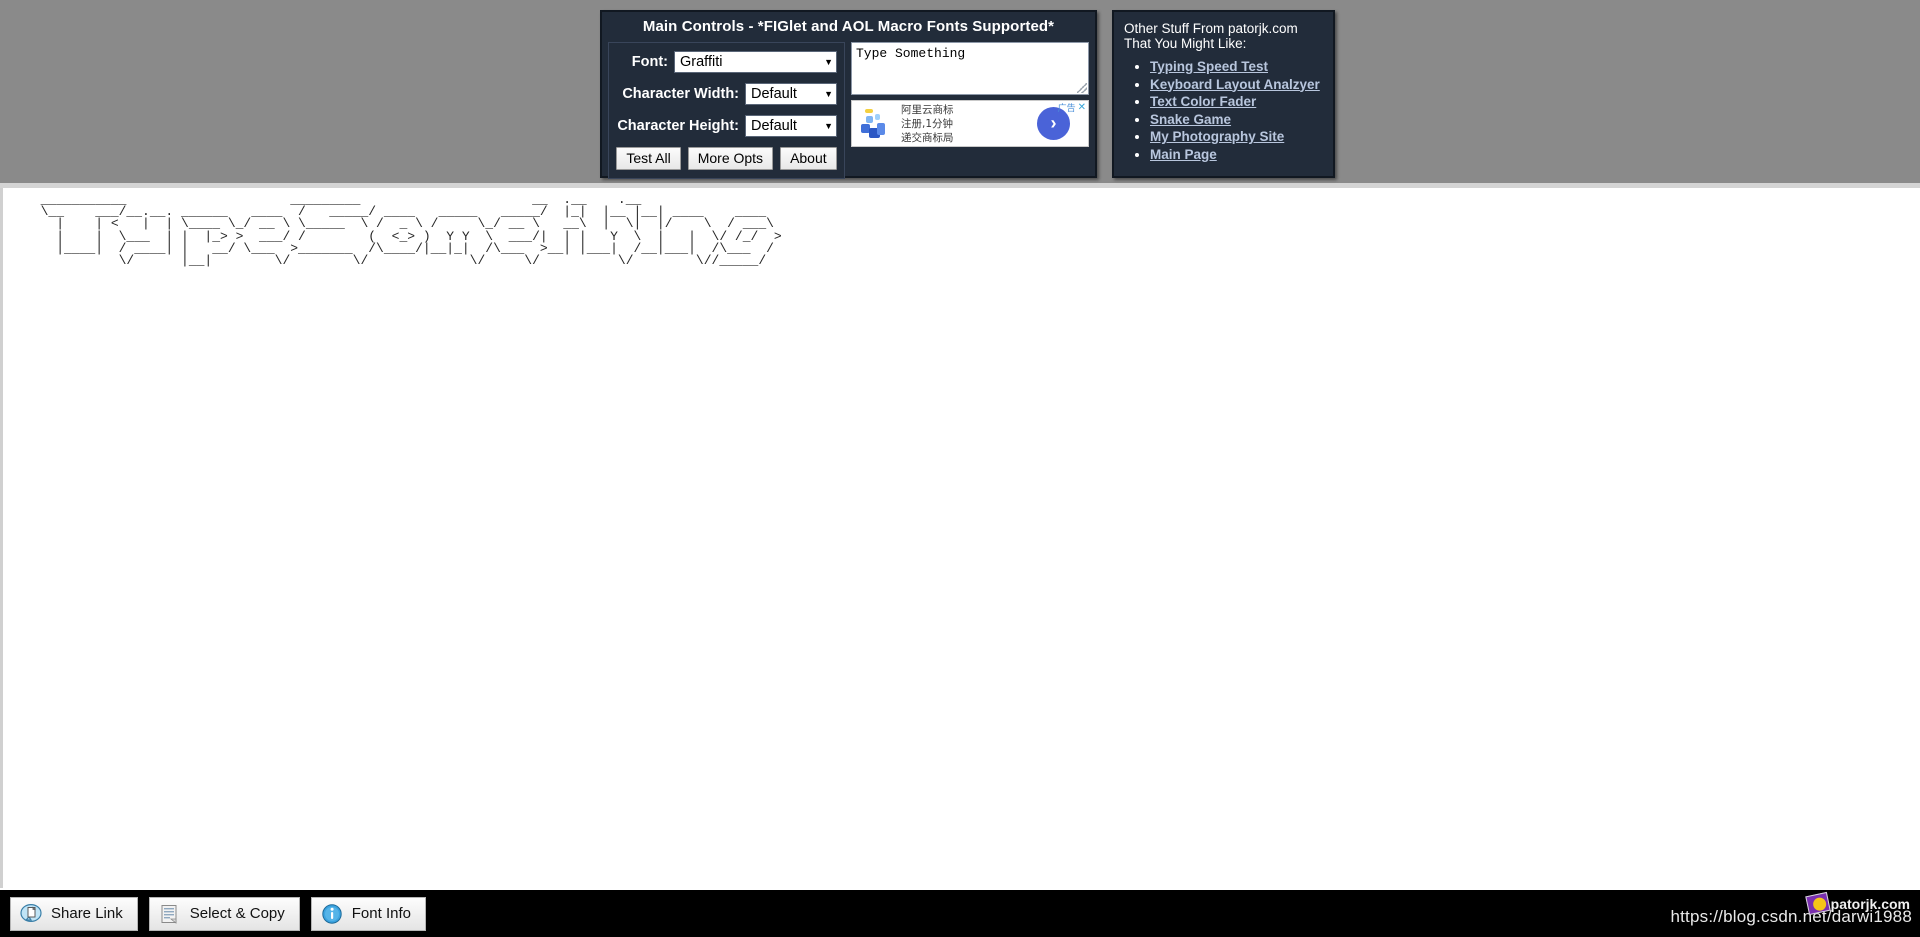 This screenshot has height=937, width=1920. I want to click on share-link-icon, so click(31, 914).